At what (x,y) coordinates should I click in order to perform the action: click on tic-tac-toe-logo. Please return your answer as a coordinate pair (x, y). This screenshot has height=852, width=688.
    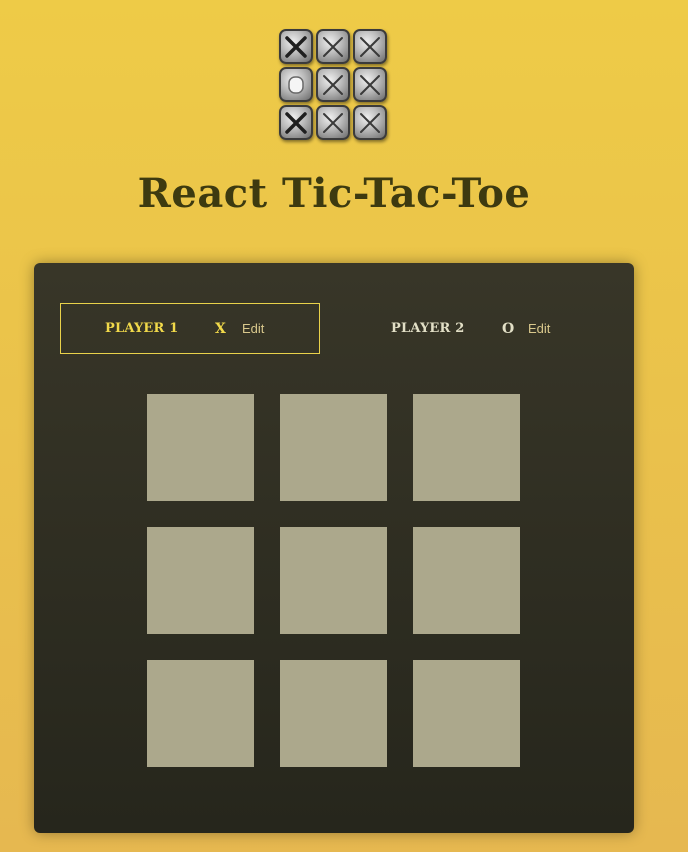
    Looking at the image, I should click on (334, 86).